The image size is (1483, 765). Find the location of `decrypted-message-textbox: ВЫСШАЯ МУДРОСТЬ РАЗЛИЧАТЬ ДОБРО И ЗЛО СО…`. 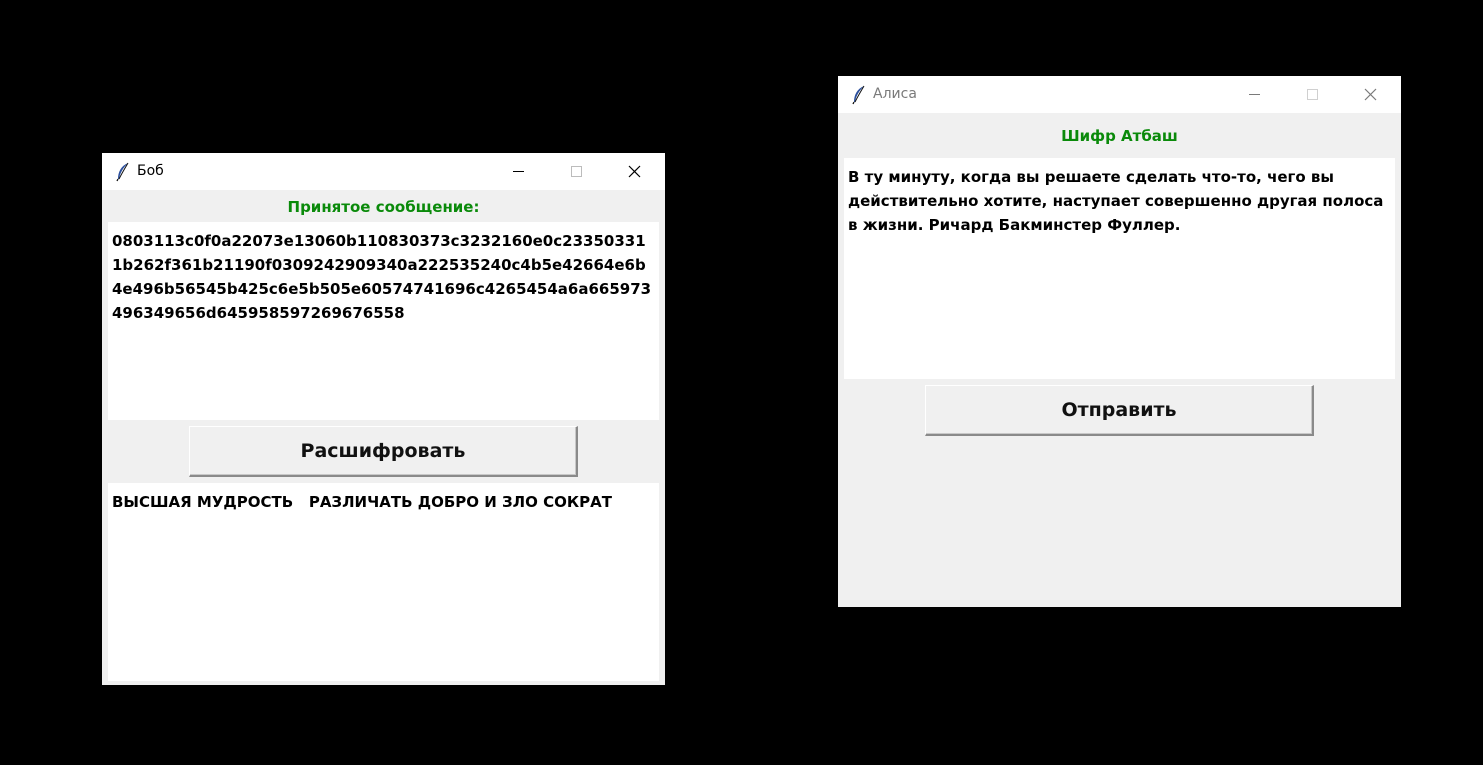

decrypted-message-textbox: ВЫСШАЯ МУДРОСТЬ РАЗЛИЧАТЬ ДОБРО И ЗЛО СО… is located at coordinates (383, 582).